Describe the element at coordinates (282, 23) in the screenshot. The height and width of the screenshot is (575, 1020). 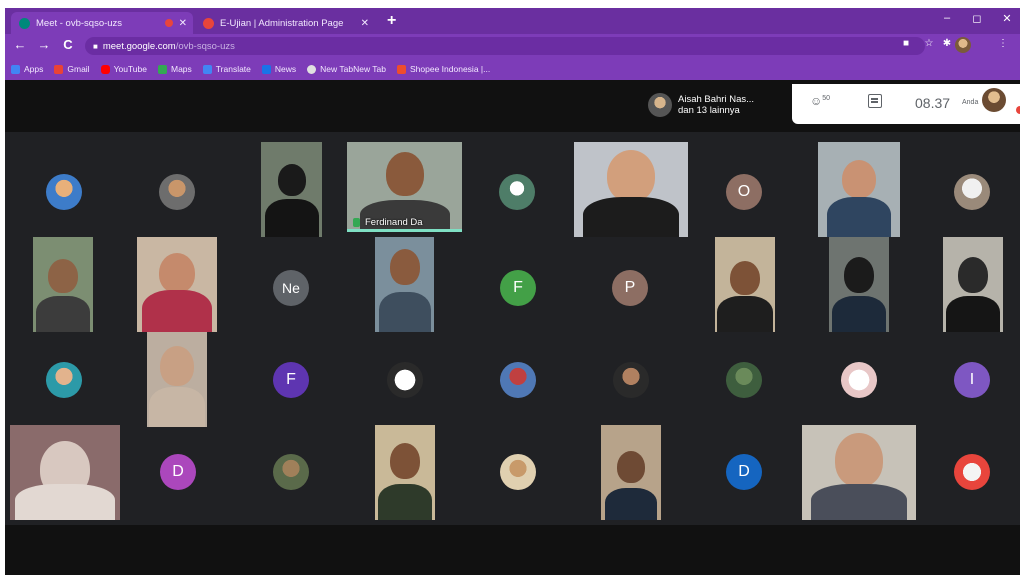
I see `tab-title: E-Ujian | Administration Page` at that location.